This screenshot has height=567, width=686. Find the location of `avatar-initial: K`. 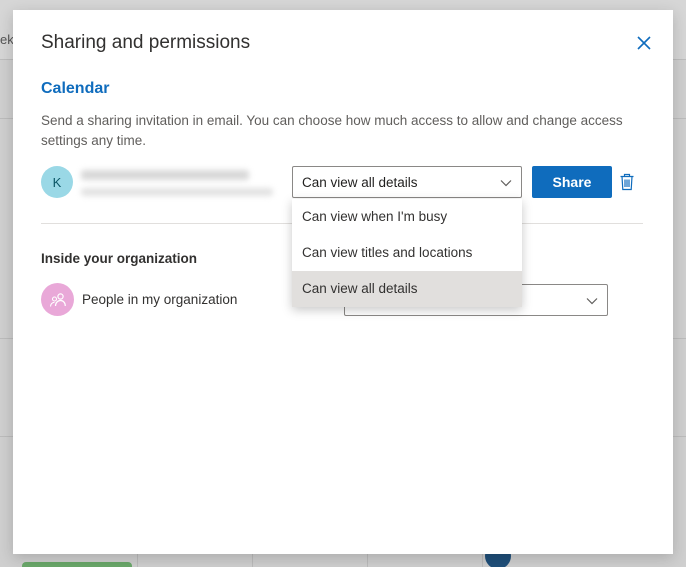

avatar-initial: K is located at coordinates (57, 182).